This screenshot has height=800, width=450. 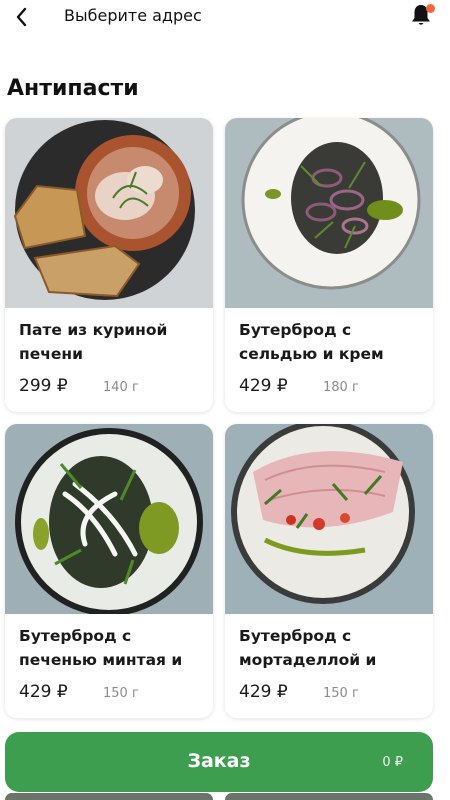 I want to click on section-title: Антипасти, so click(x=73, y=88).